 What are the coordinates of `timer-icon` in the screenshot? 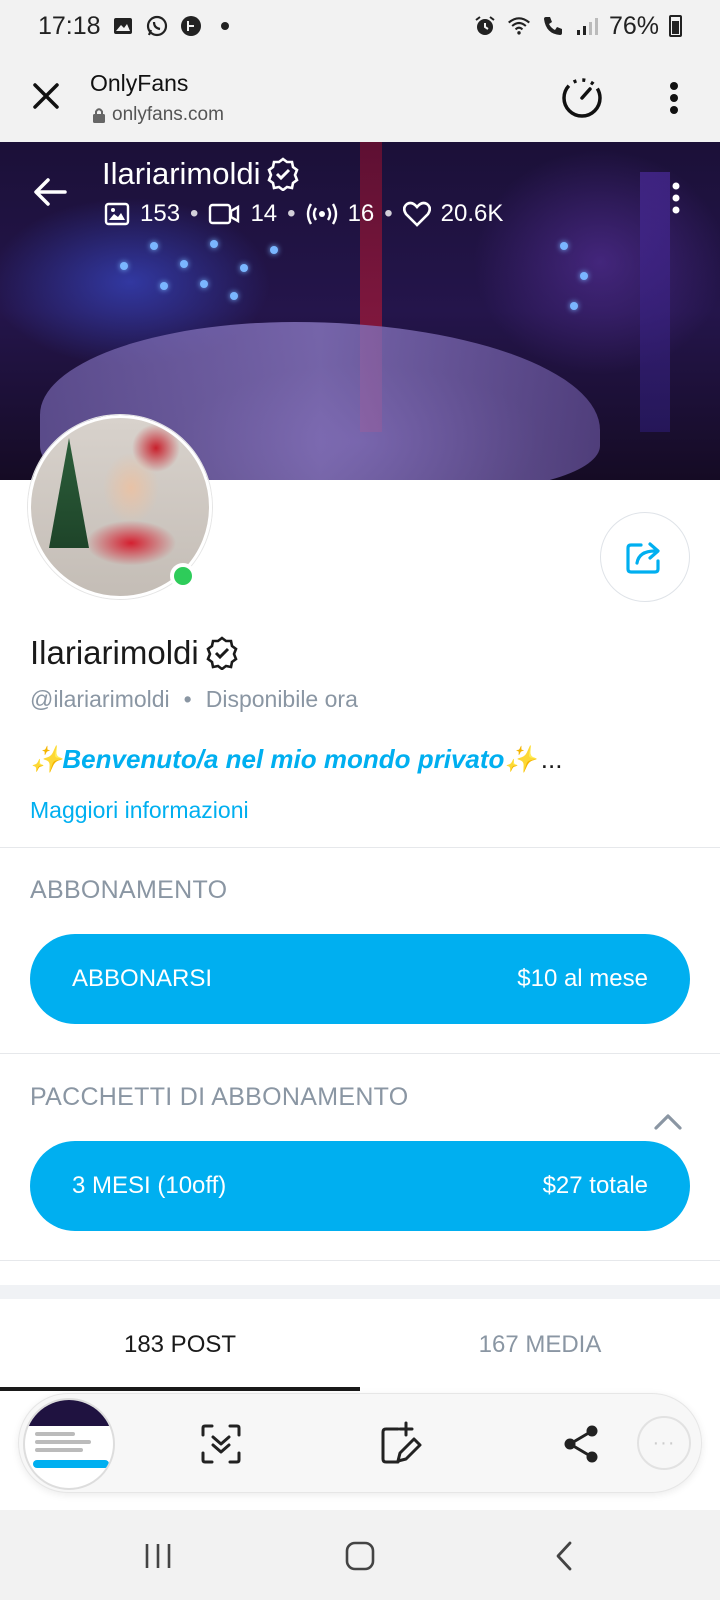 It's located at (582, 98).